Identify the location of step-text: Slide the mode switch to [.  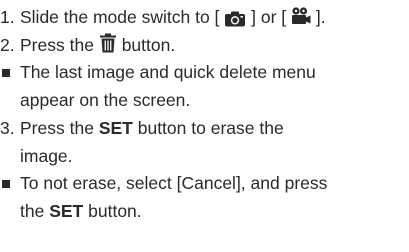
(120, 17).